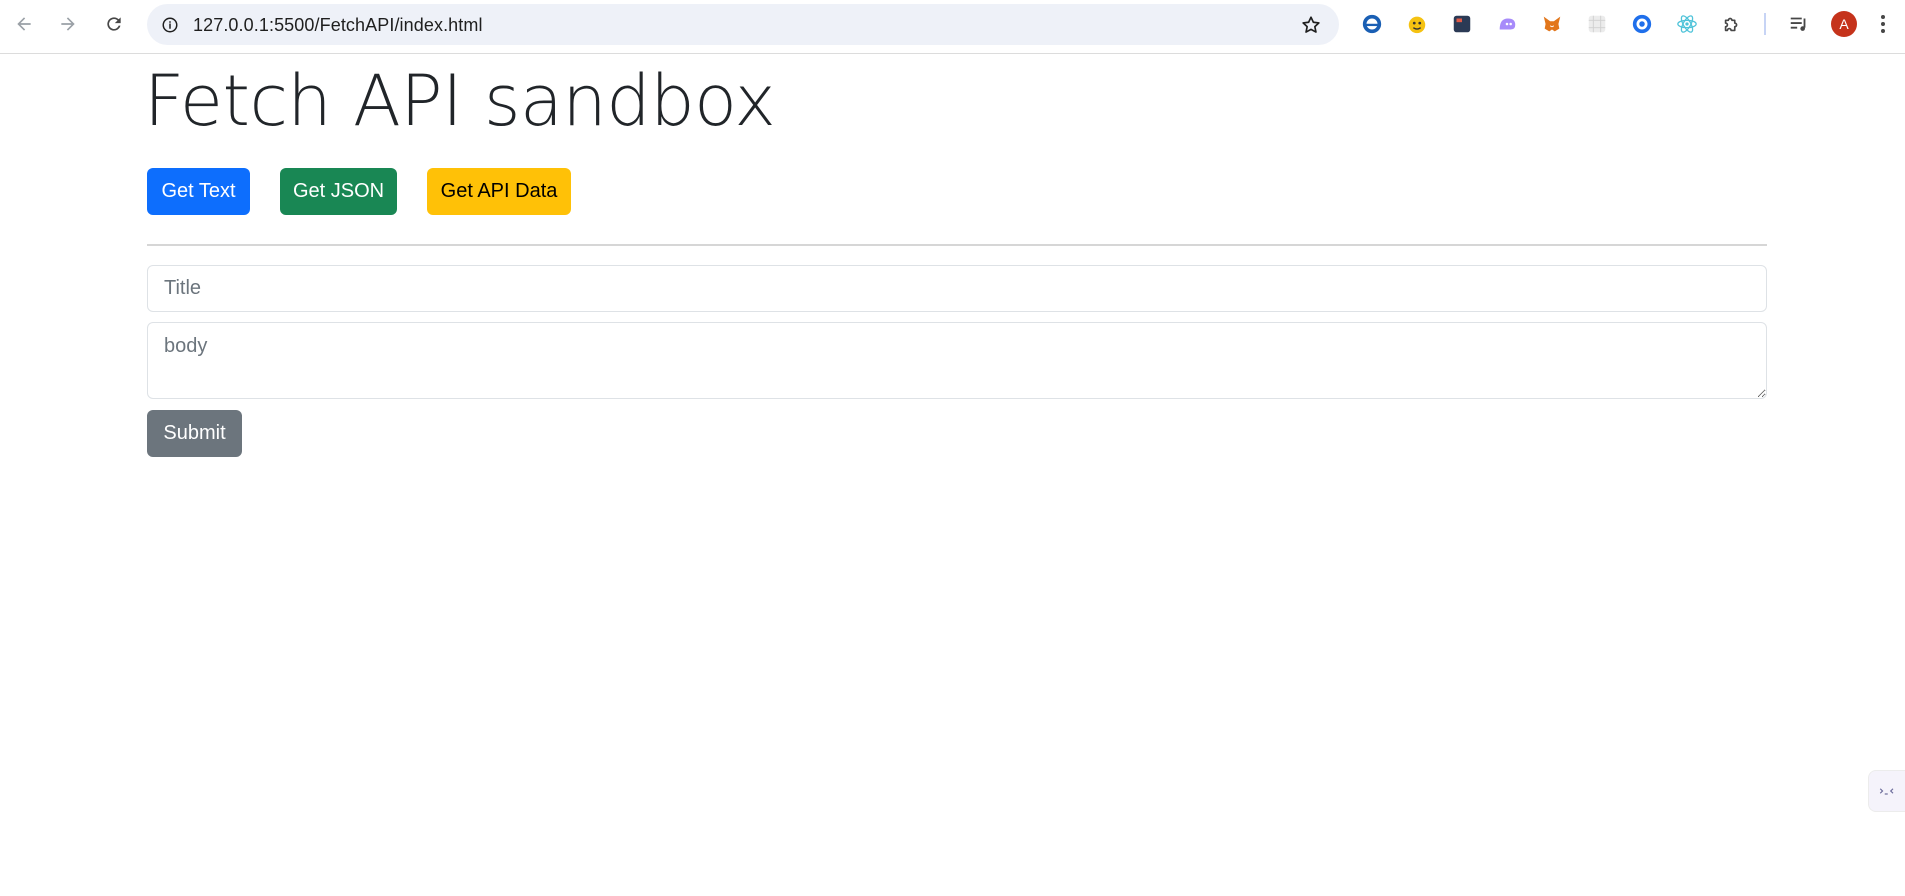 The image size is (1905, 896). I want to click on forward-button, so click(68, 24).